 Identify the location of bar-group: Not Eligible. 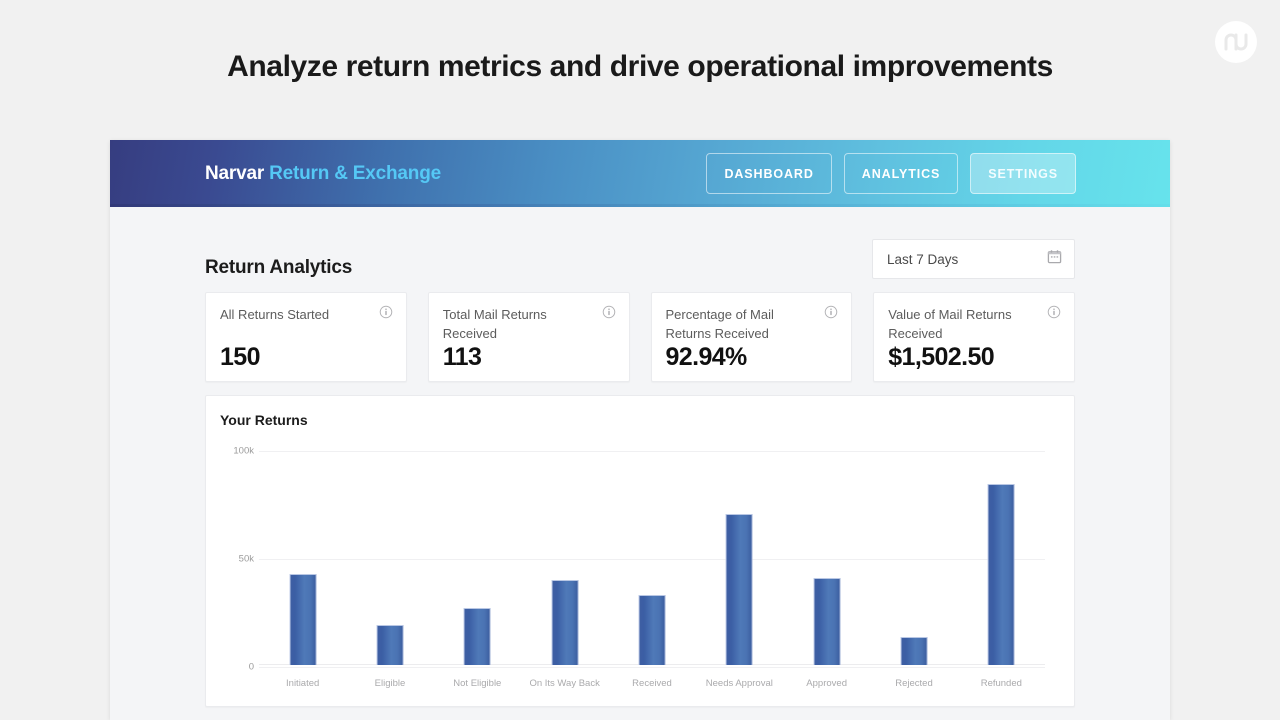
(477, 572).